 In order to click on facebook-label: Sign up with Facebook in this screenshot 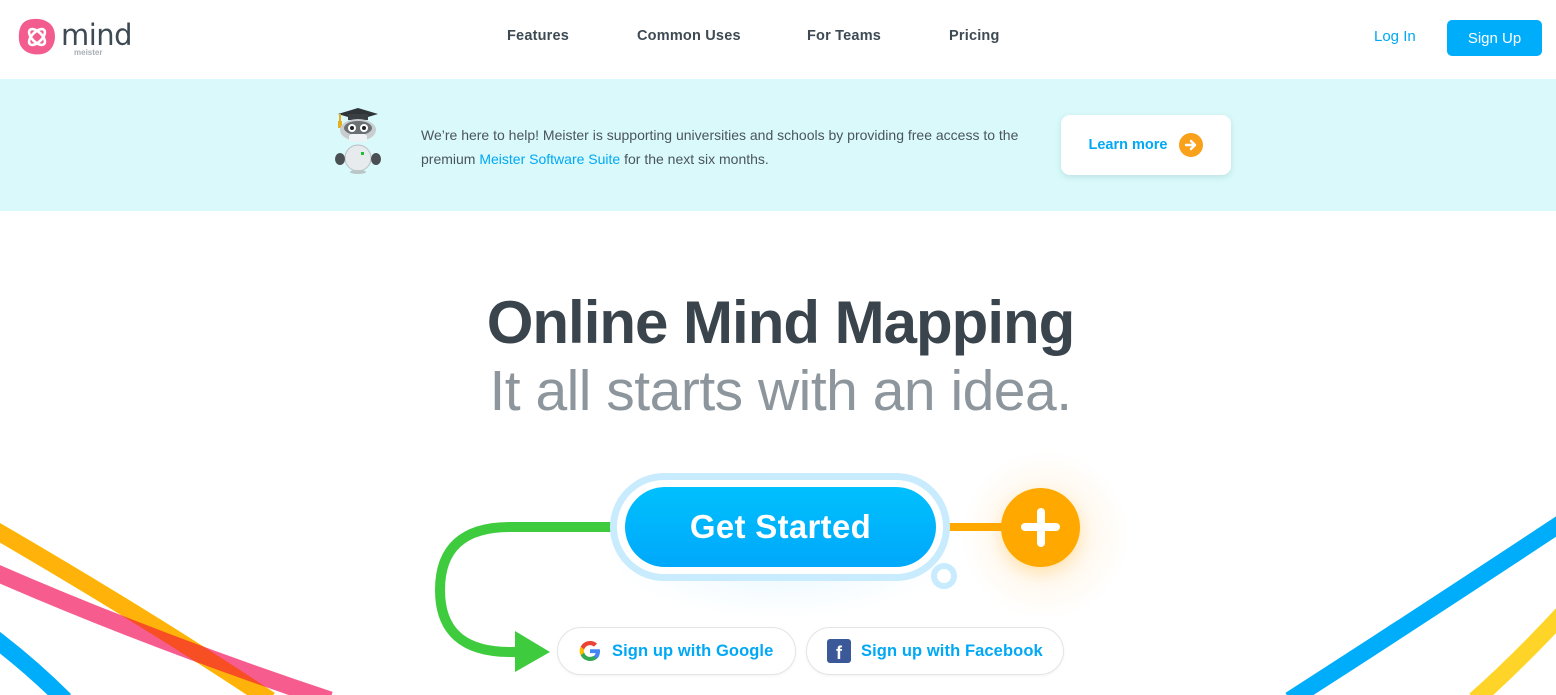, I will do `click(952, 650)`.